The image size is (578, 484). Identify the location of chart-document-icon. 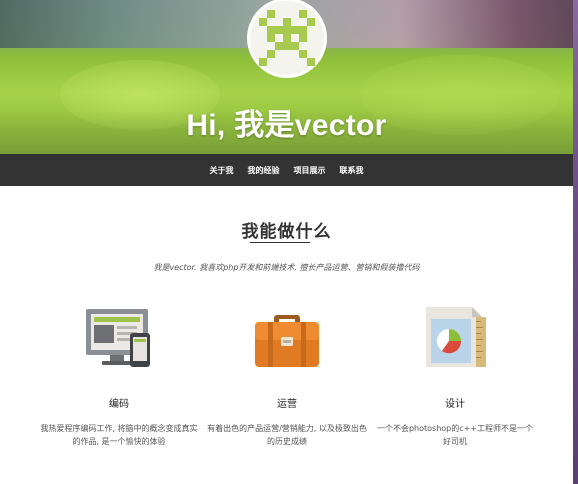
(456, 337).